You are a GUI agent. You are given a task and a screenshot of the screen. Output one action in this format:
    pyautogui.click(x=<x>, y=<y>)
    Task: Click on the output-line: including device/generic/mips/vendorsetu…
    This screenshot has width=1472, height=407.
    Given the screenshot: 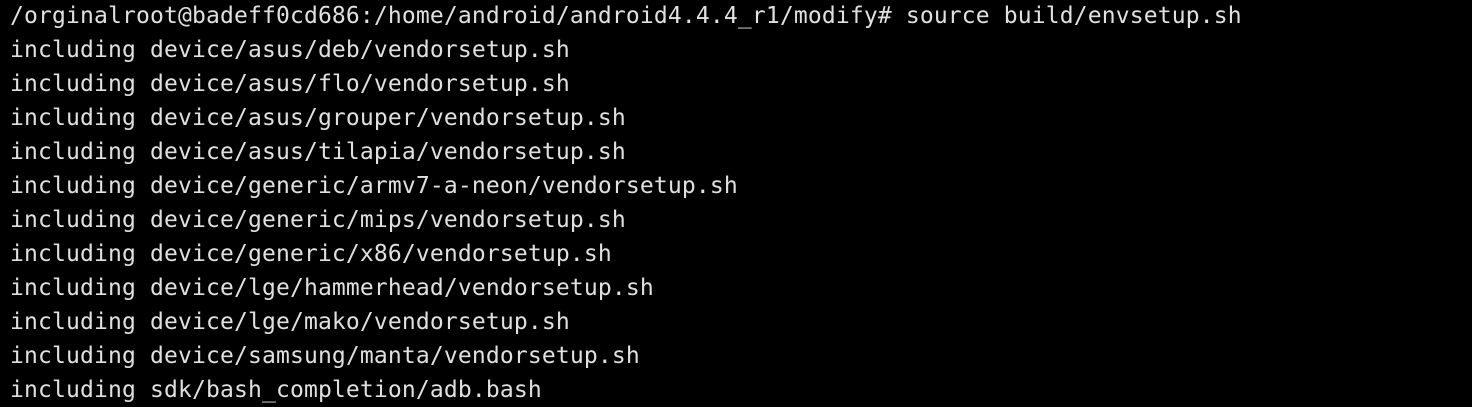 What is the action you would take?
    pyautogui.click(x=318, y=220)
    